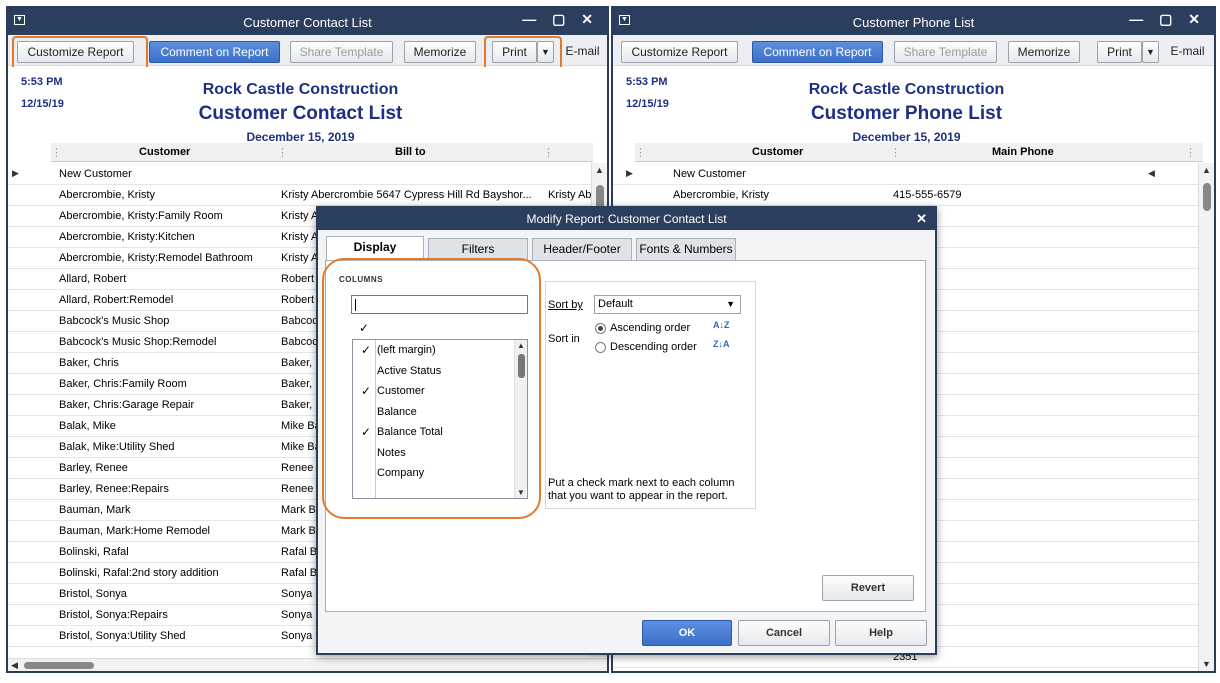 This screenshot has width=1220, height=683. I want to click on cell-bill-to: Renee, so click(297, 489).